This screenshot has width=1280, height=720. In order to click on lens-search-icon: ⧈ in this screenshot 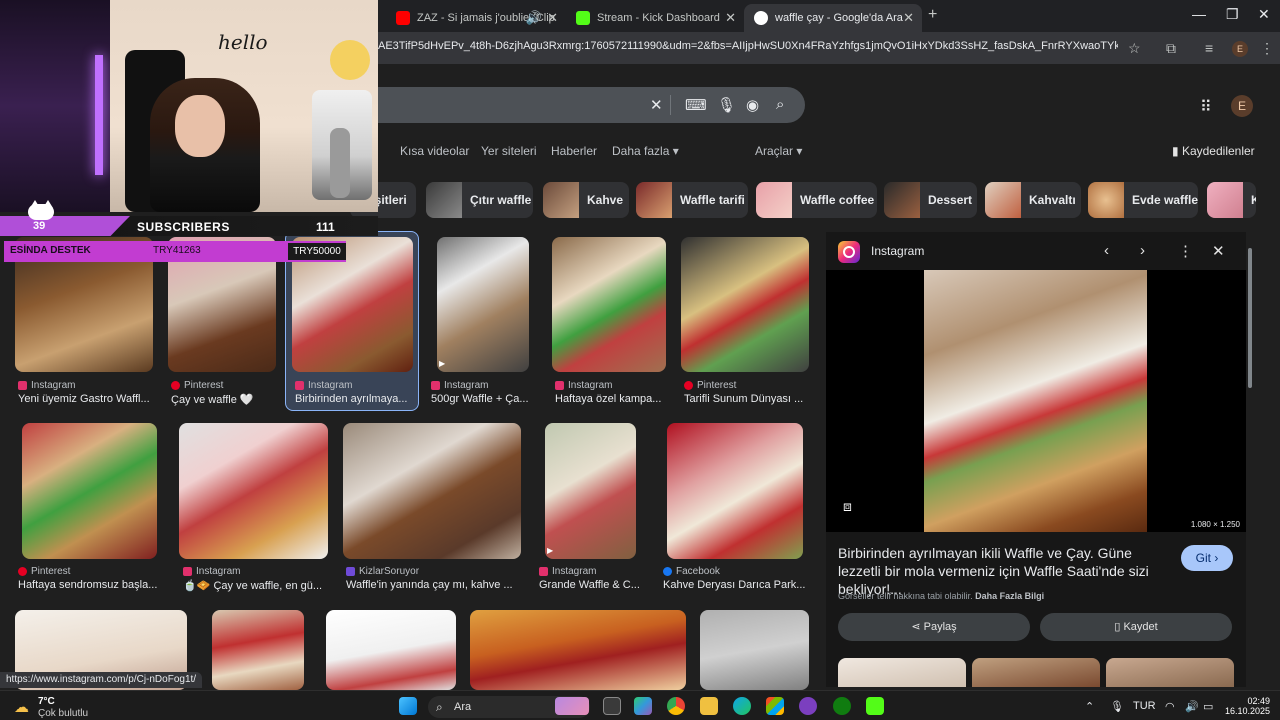, I will do `click(847, 506)`.